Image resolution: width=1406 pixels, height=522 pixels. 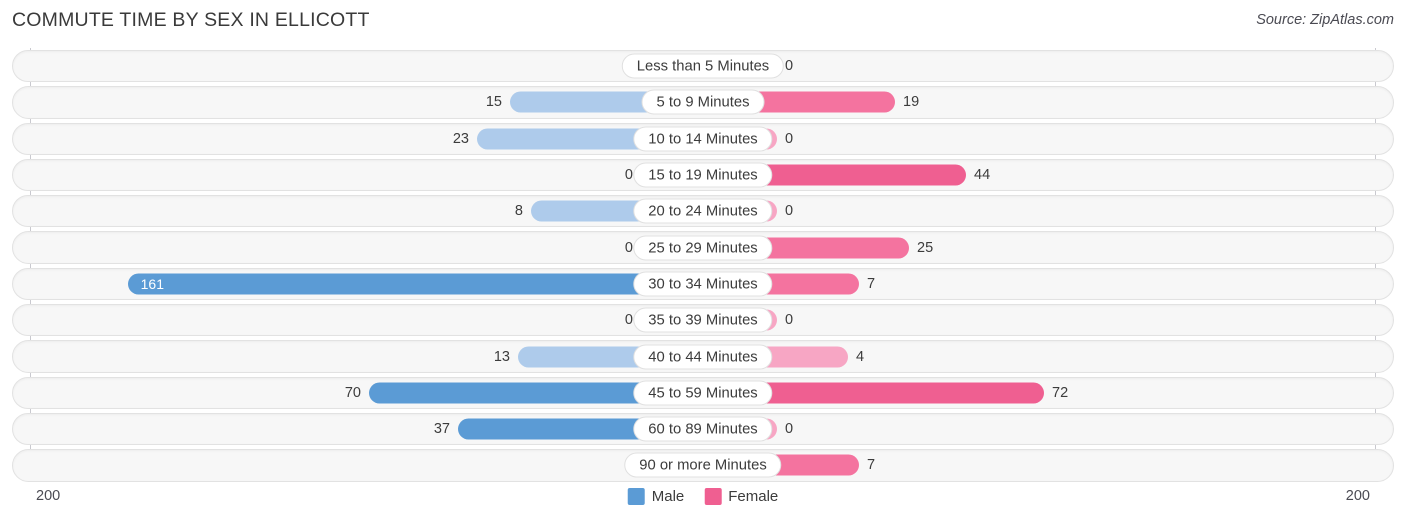 What do you see at coordinates (668, 496) in the screenshot?
I see `legend-label-male: Male` at bounding box center [668, 496].